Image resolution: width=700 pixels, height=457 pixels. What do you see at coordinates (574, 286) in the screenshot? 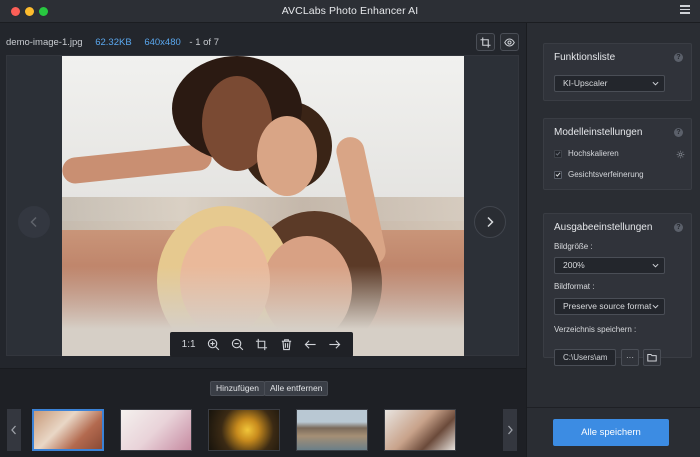
I see `image-format-label: Bildformat :` at bounding box center [574, 286].